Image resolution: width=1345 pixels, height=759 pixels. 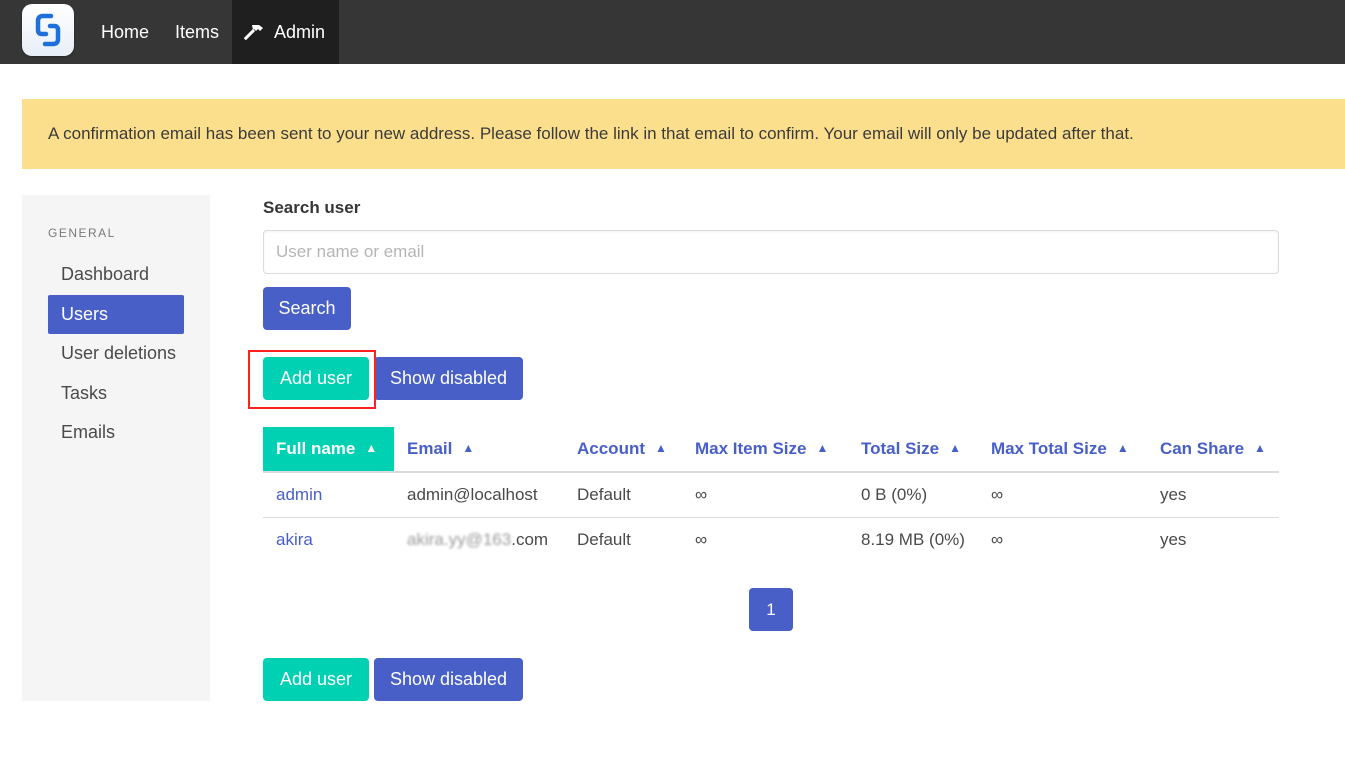 What do you see at coordinates (312, 207) in the screenshot?
I see `search-user-label: Search user` at bounding box center [312, 207].